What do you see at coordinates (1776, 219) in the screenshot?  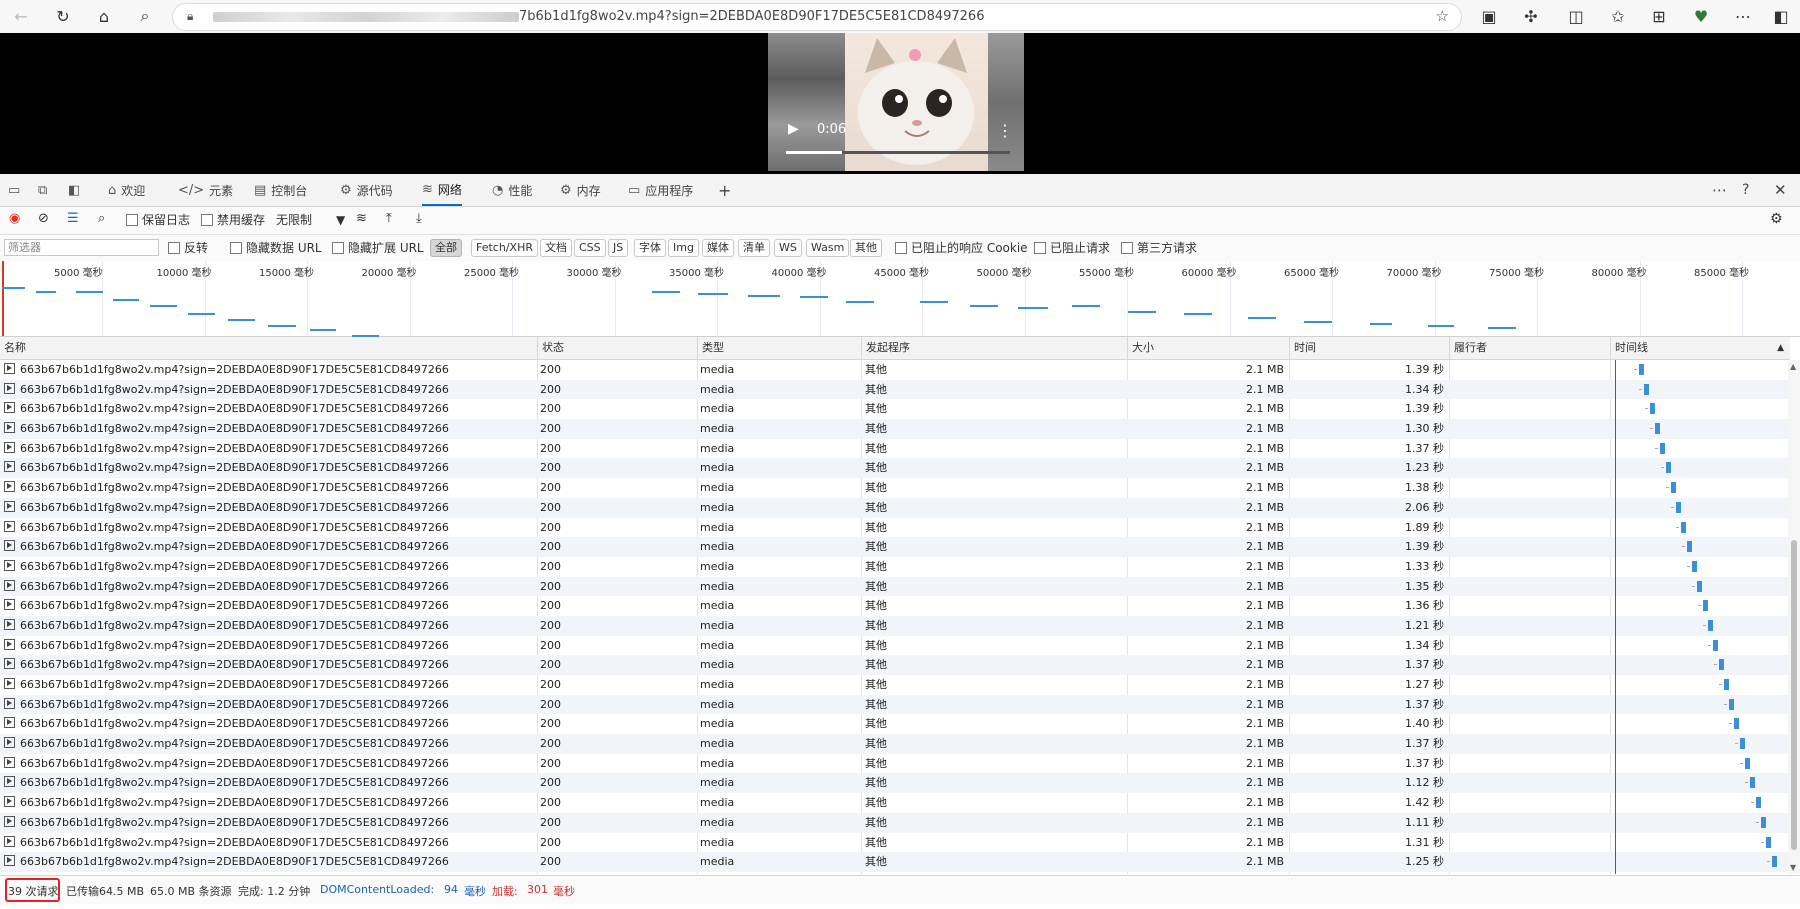 I see `settings-icon: ⚙` at bounding box center [1776, 219].